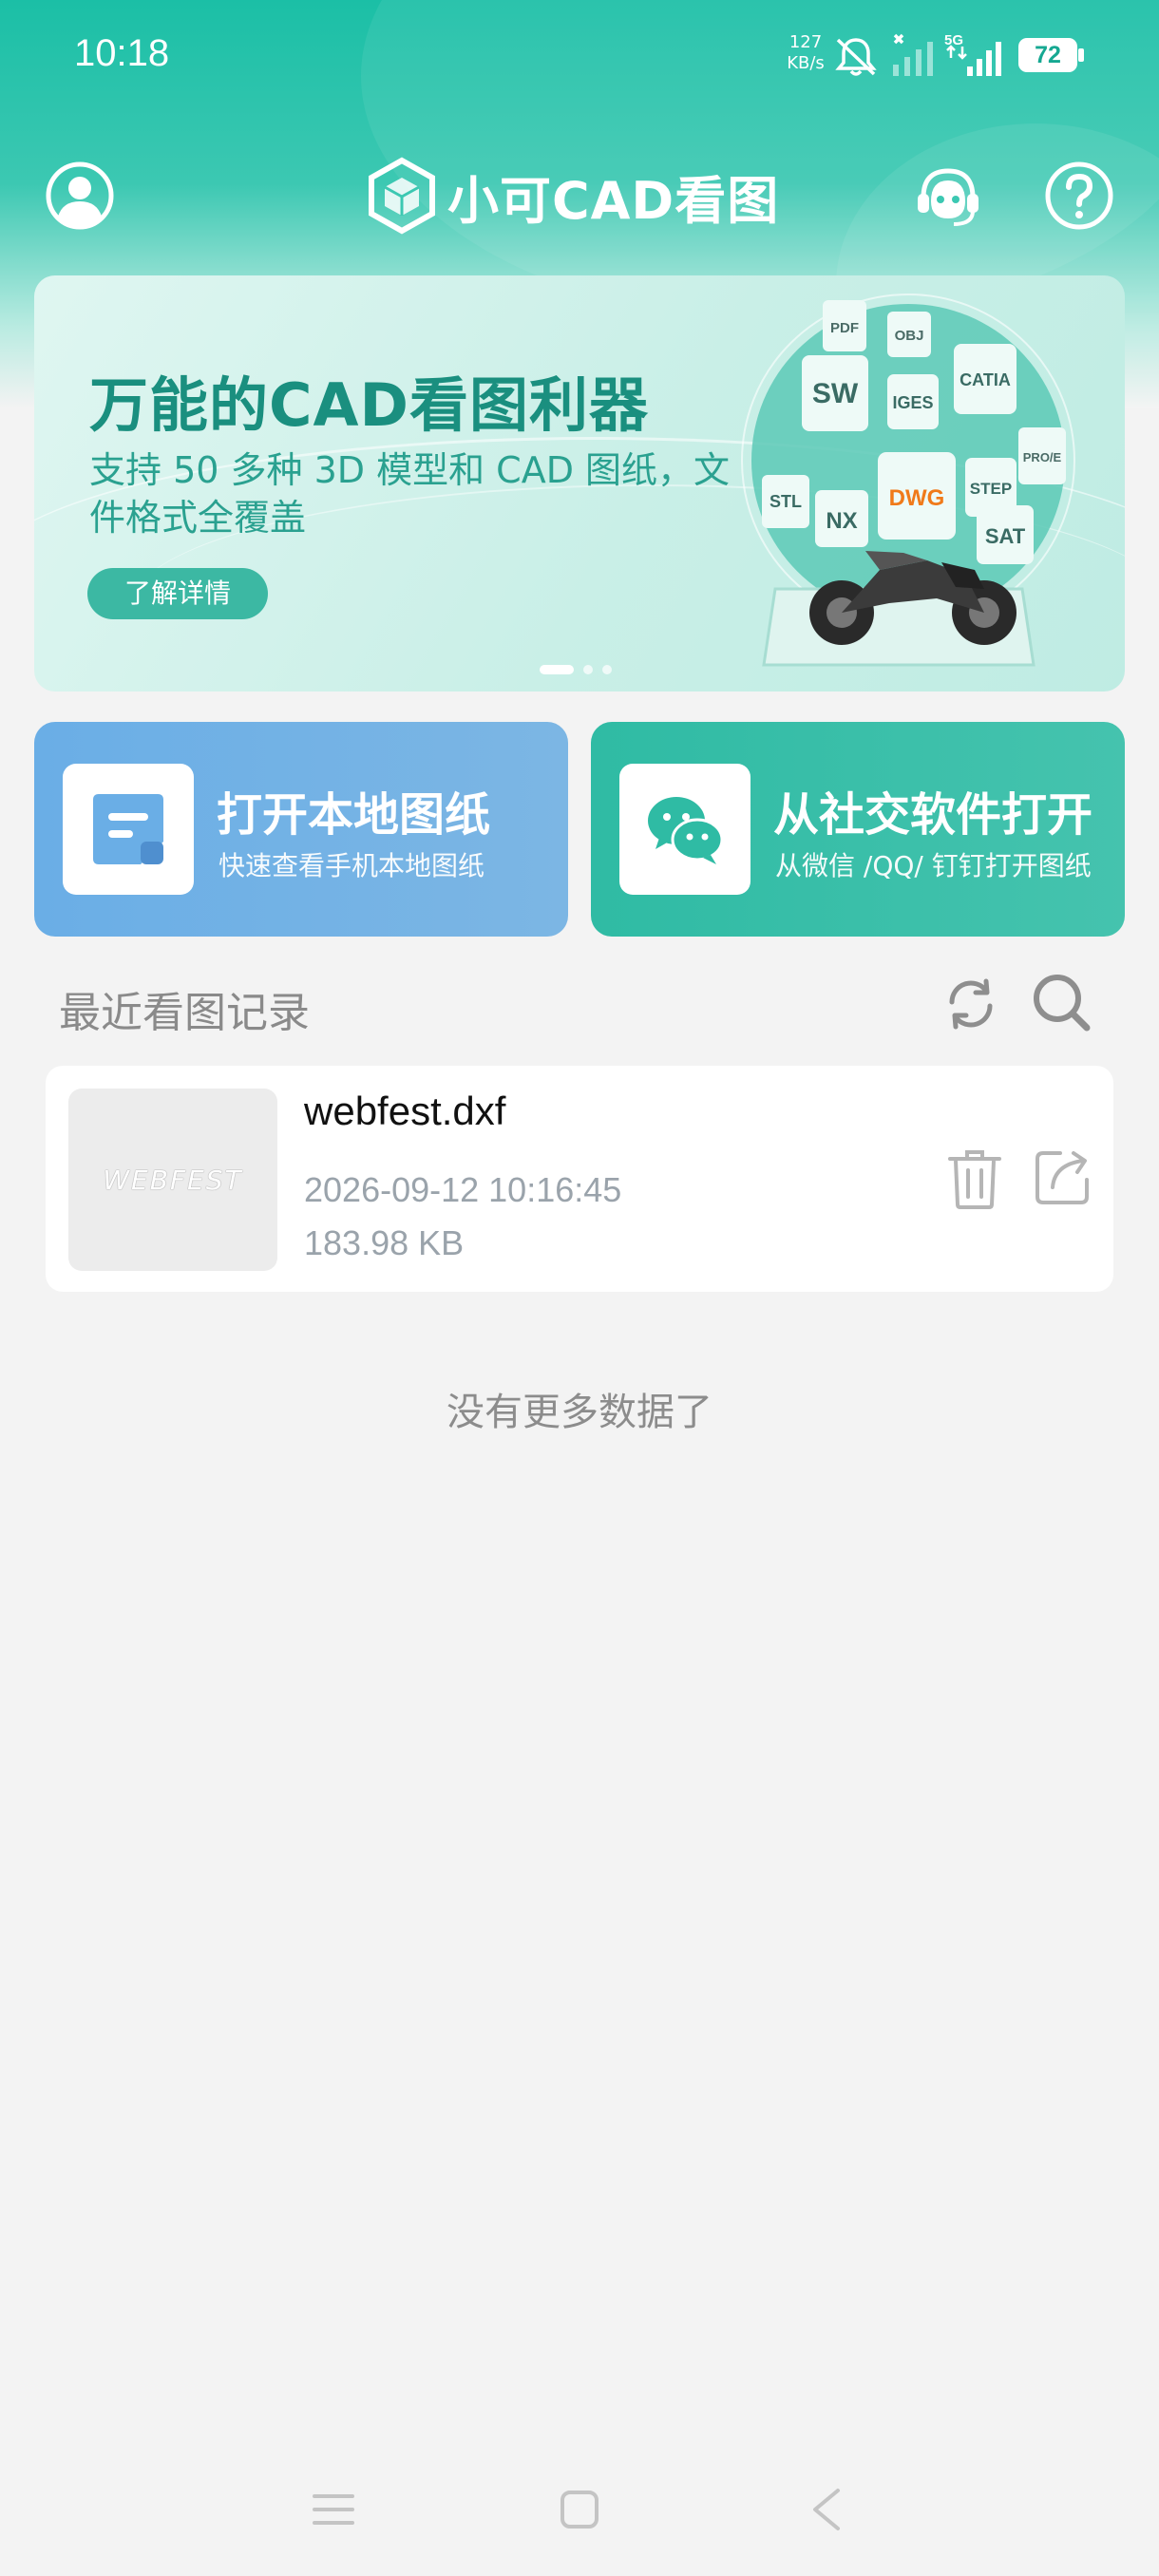 This screenshot has height=2576, width=1159. Describe the element at coordinates (1063, 1176) in the screenshot. I see `share-icon` at that location.